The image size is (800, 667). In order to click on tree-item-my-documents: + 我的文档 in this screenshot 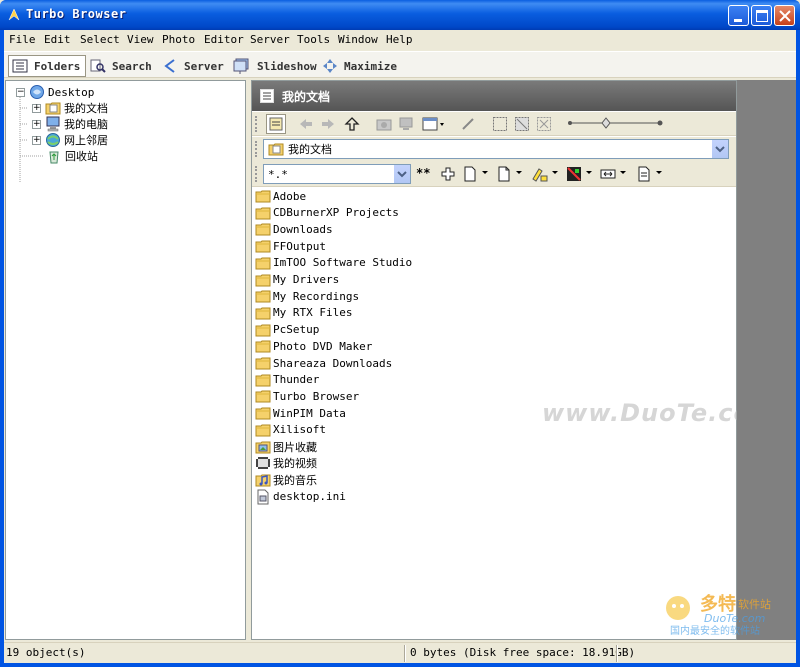, I will do `click(70, 108)`.